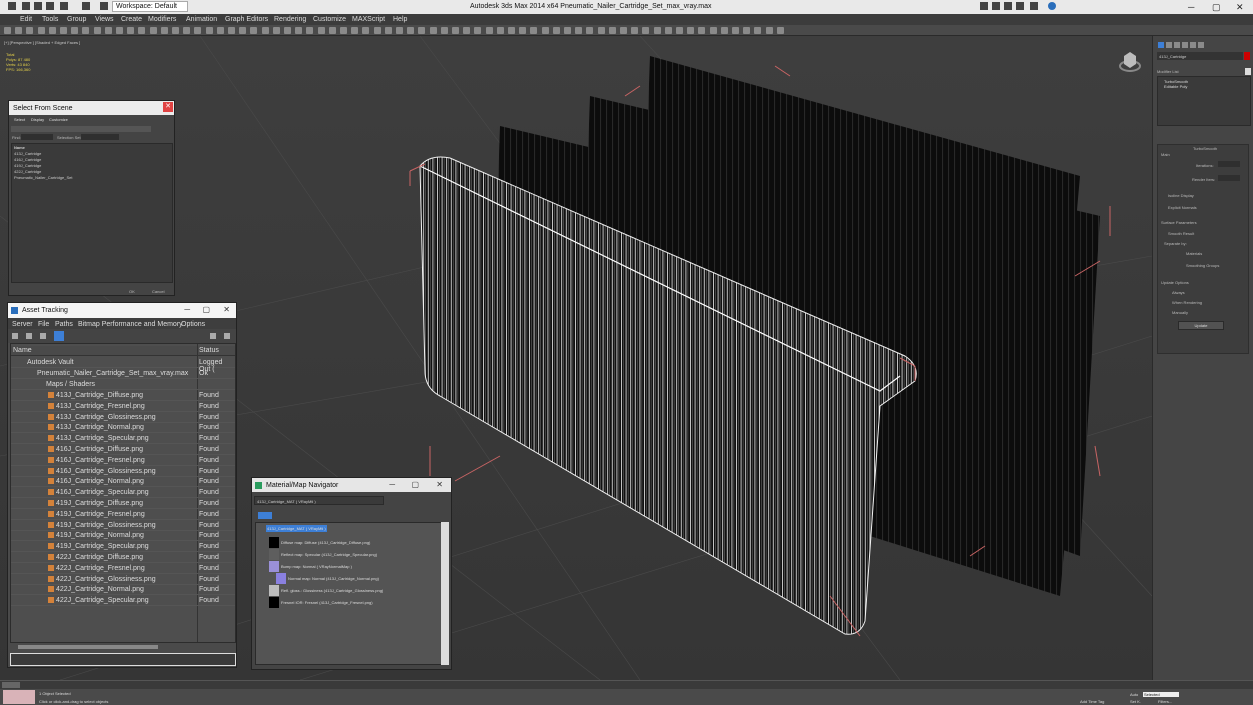 The height and width of the screenshot is (705, 1253). Describe the element at coordinates (76, 19) in the screenshot. I see `menu-group: Group` at that location.